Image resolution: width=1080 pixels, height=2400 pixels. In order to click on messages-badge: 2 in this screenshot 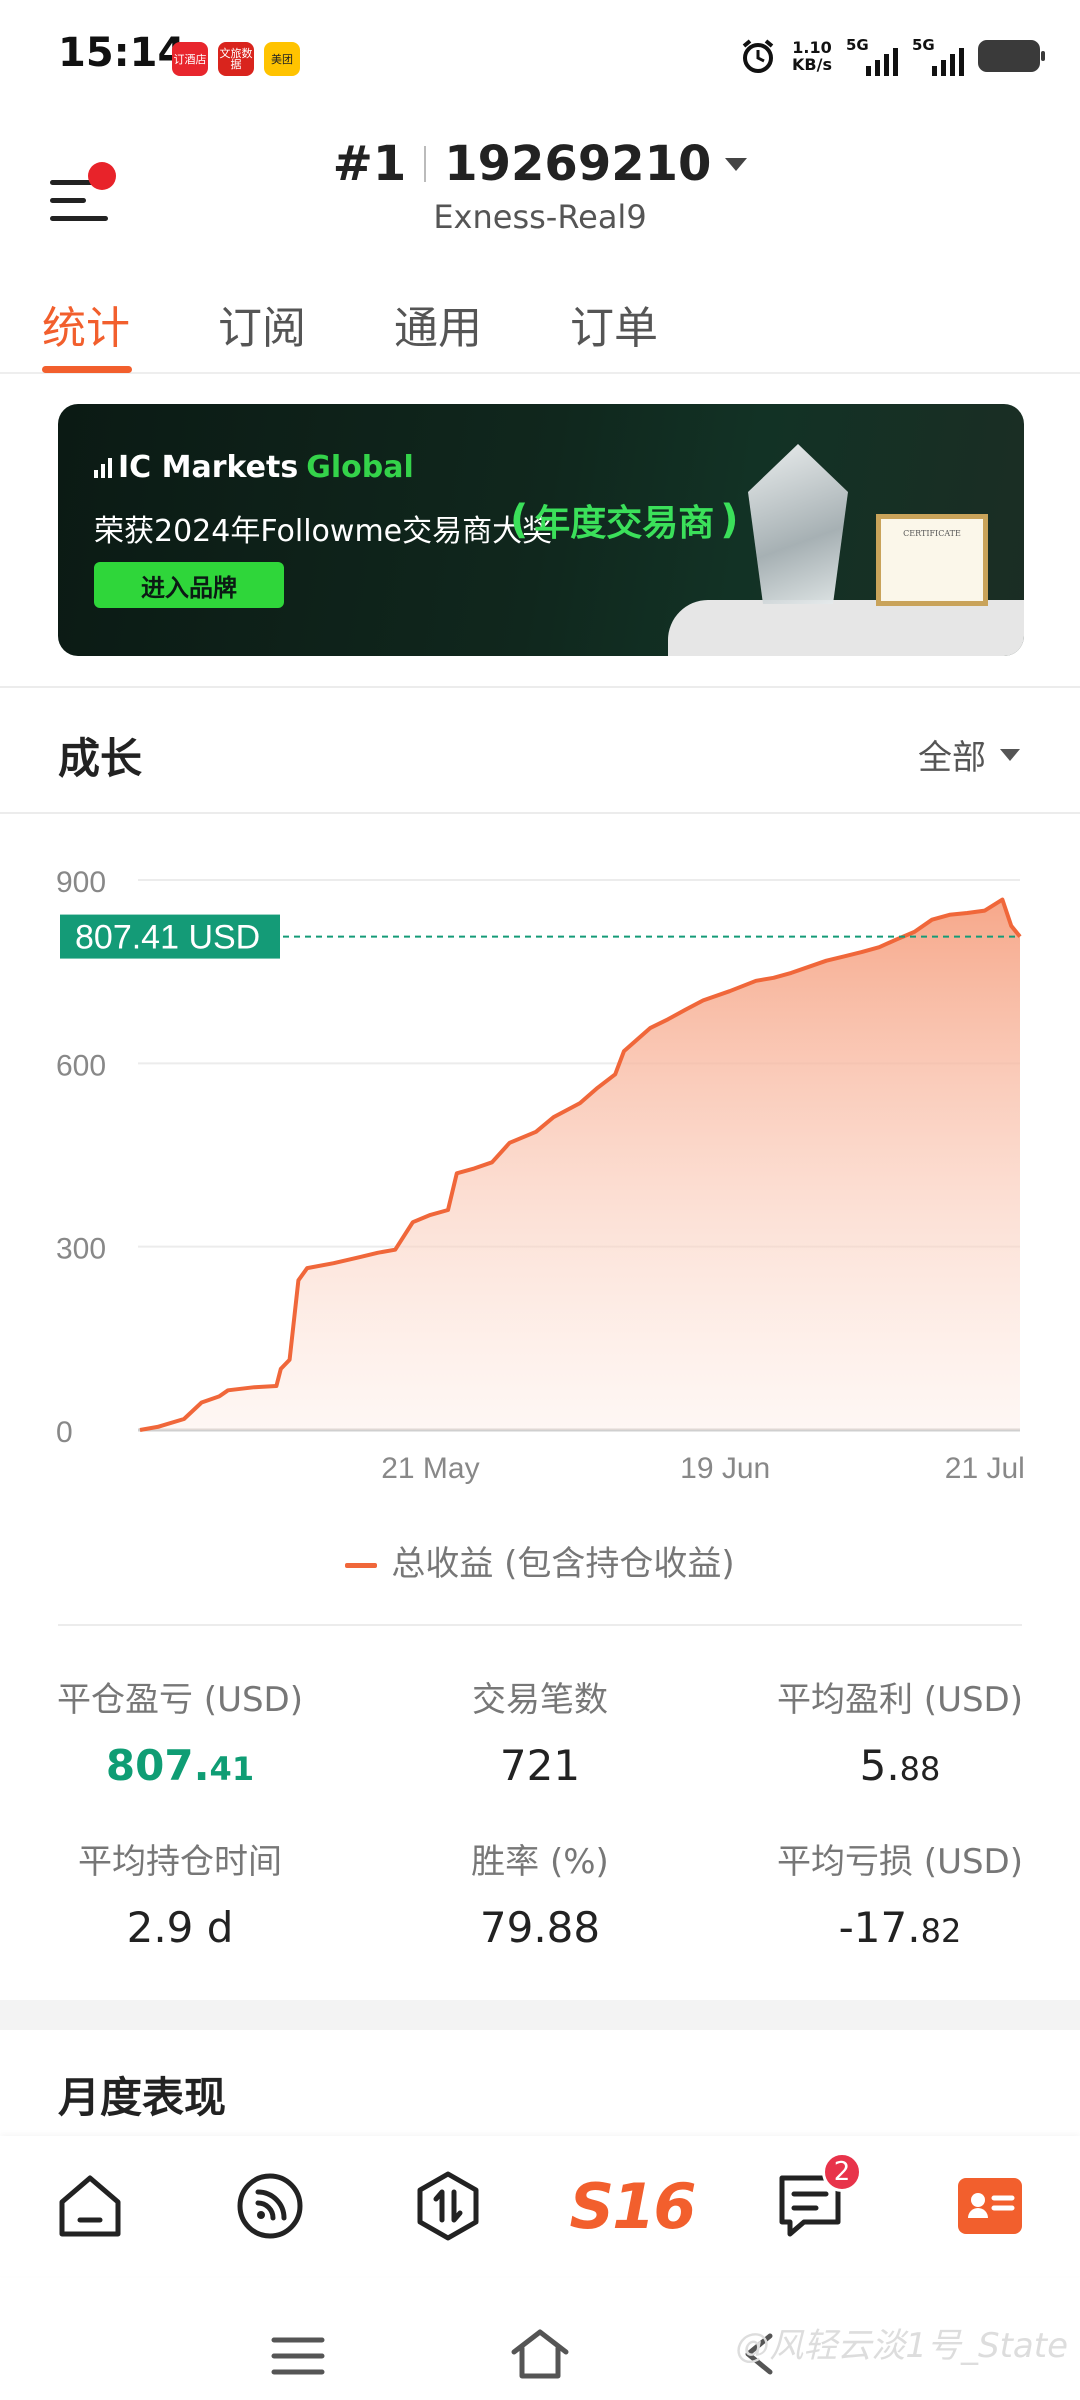, I will do `click(842, 2172)`.